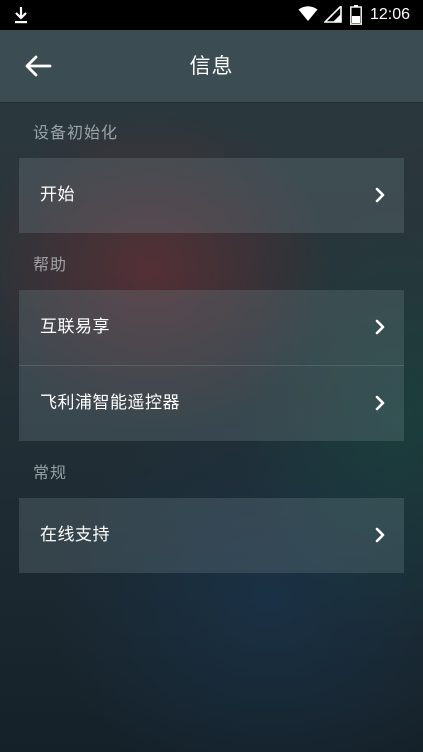 Image resolution: width=423 pixels, height=752 pixels. I want to click on list-item-online-support: 在线支持, so click(211, 535).